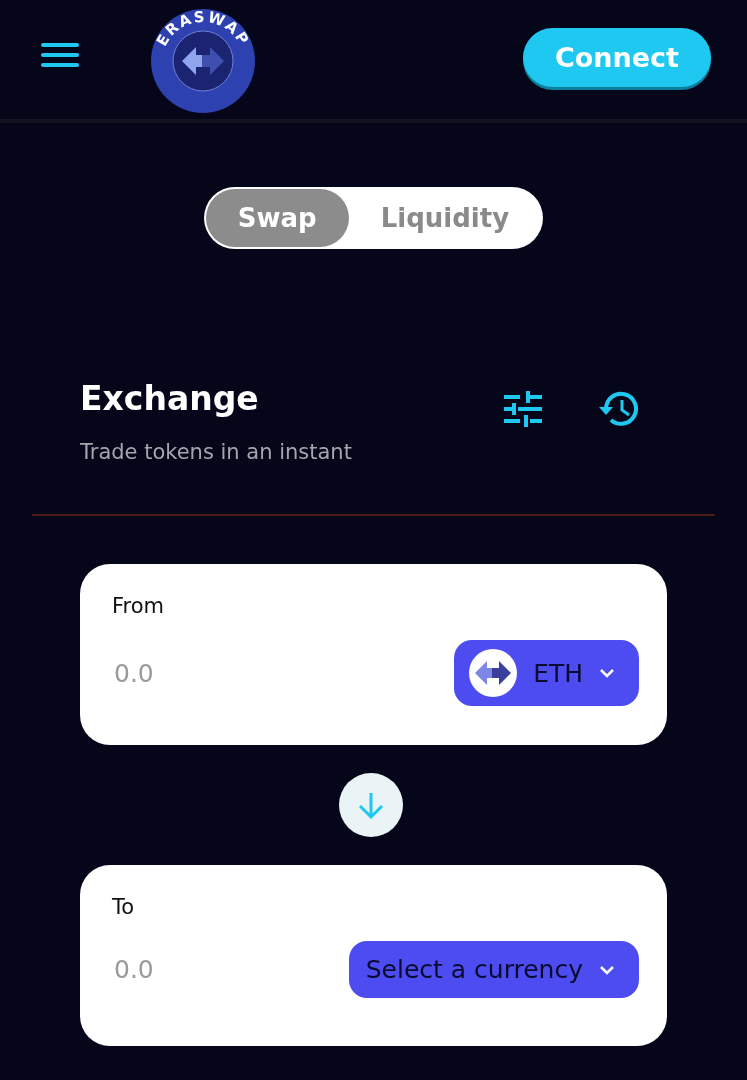 The image size is (747, 1080). I want to click on exchange-title: Exchange, so click(170, 398).